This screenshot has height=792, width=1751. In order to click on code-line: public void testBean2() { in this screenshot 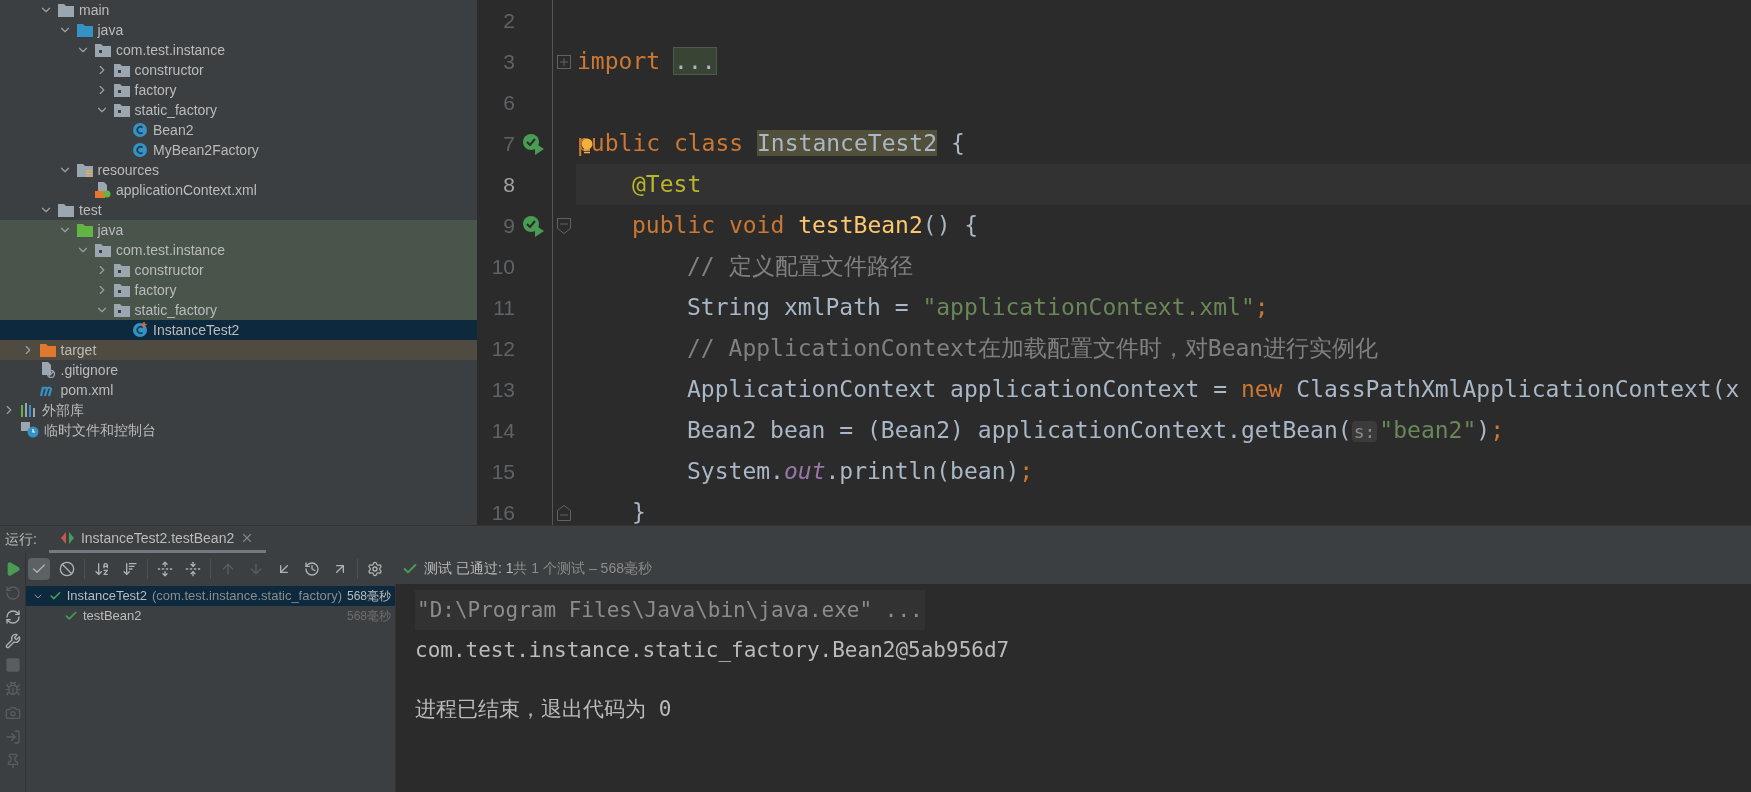, I will do `click(805, 226)`.